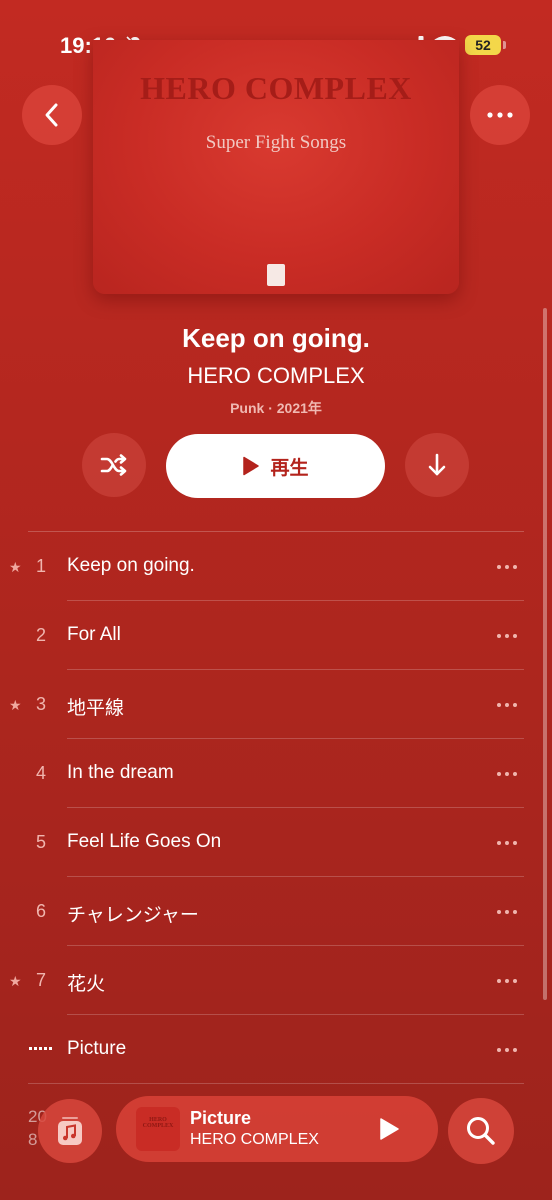 This screenshot has width=552, height=1200. I want to click on arrow-down-icon, so click(437, 464).